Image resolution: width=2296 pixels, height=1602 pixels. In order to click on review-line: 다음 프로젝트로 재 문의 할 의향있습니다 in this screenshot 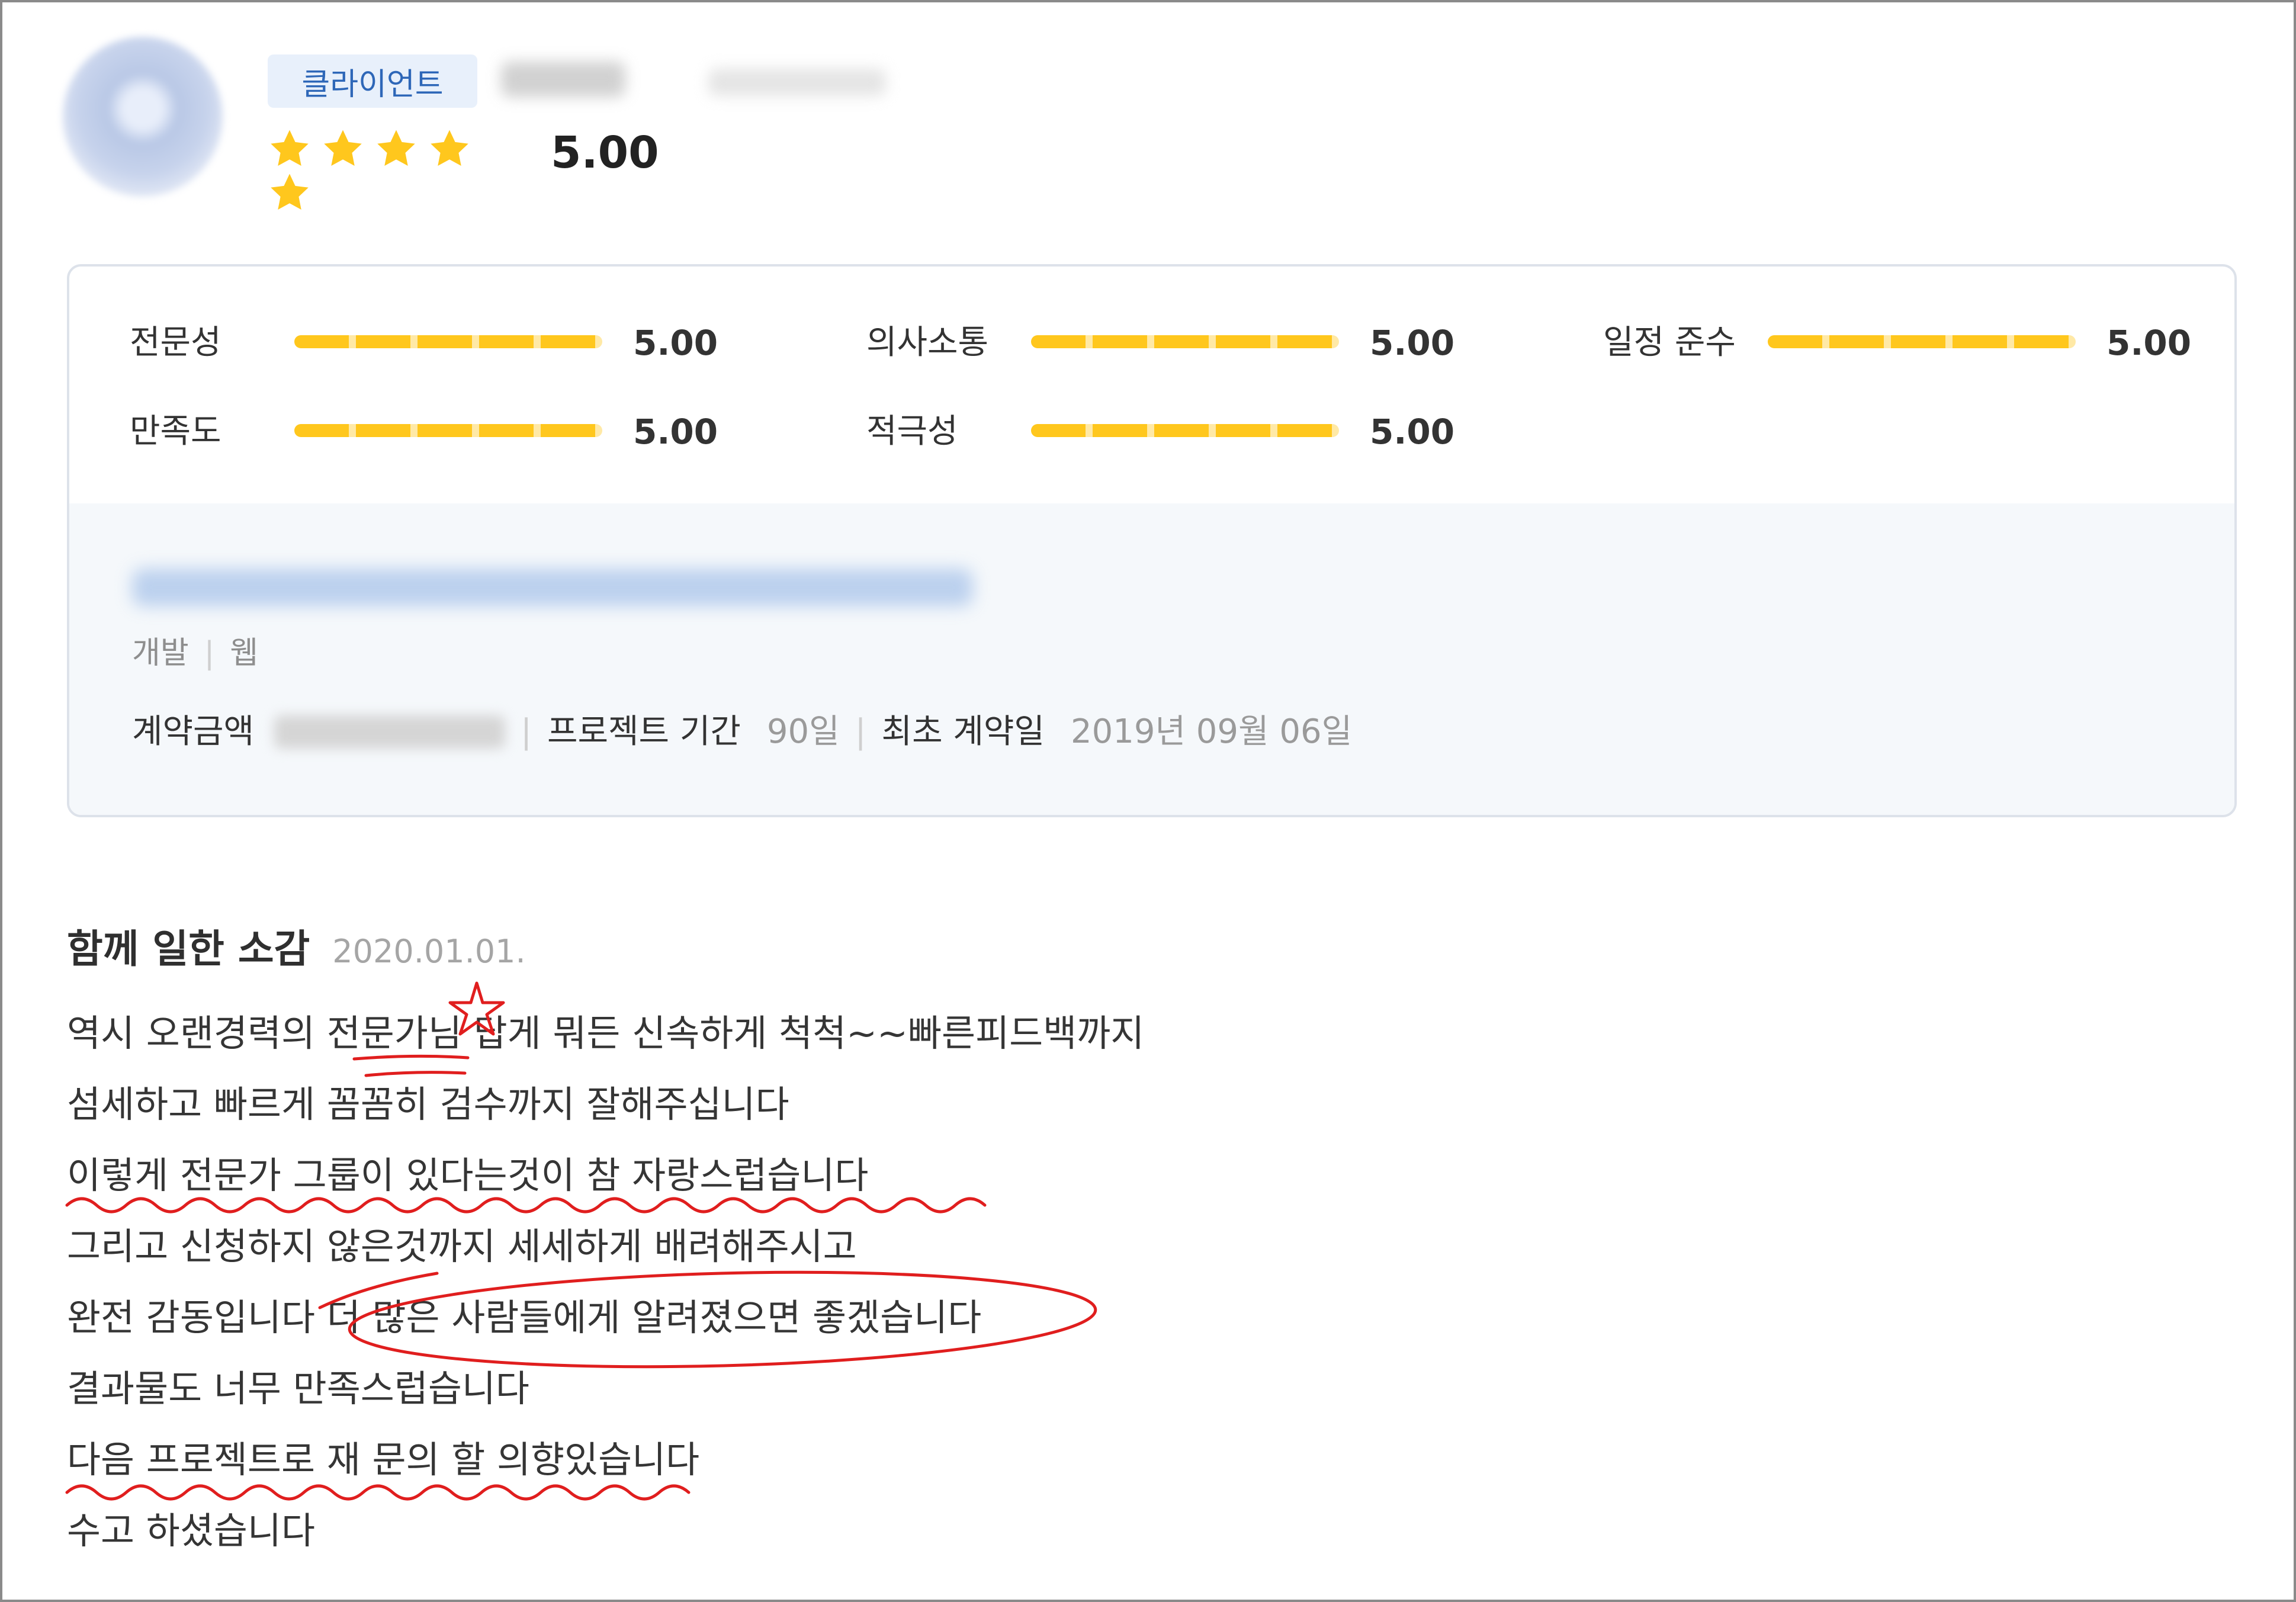, I will do `click(384, 1459)`.